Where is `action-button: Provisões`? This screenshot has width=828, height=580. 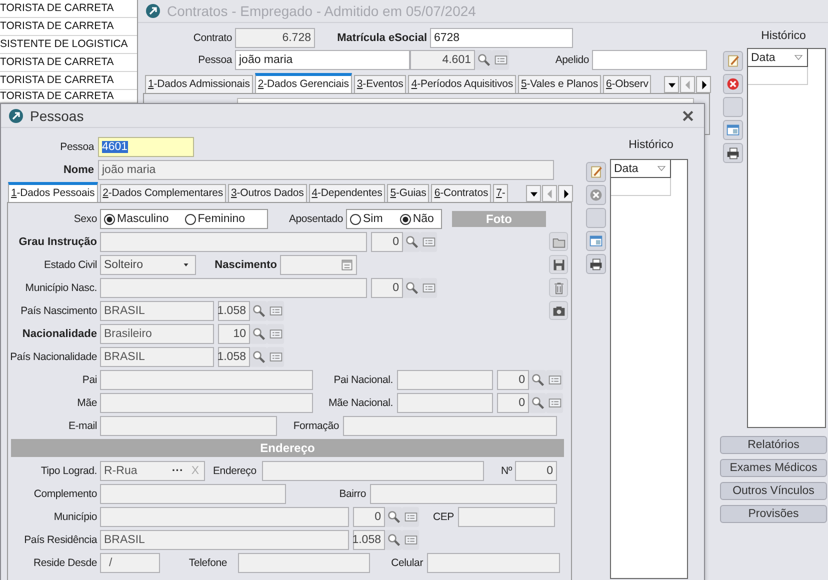 action-button: Provisões is located at coordinates (773, 514).